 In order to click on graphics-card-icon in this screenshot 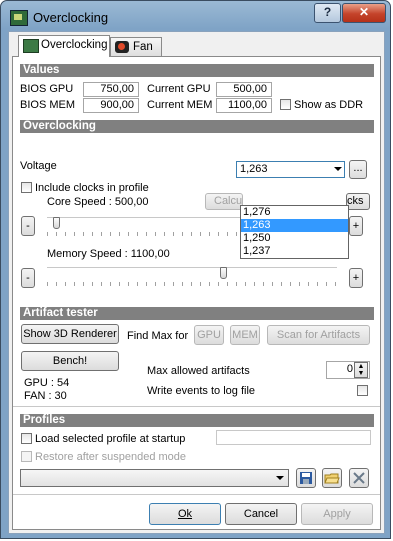, I will do `click(19, 18)`.